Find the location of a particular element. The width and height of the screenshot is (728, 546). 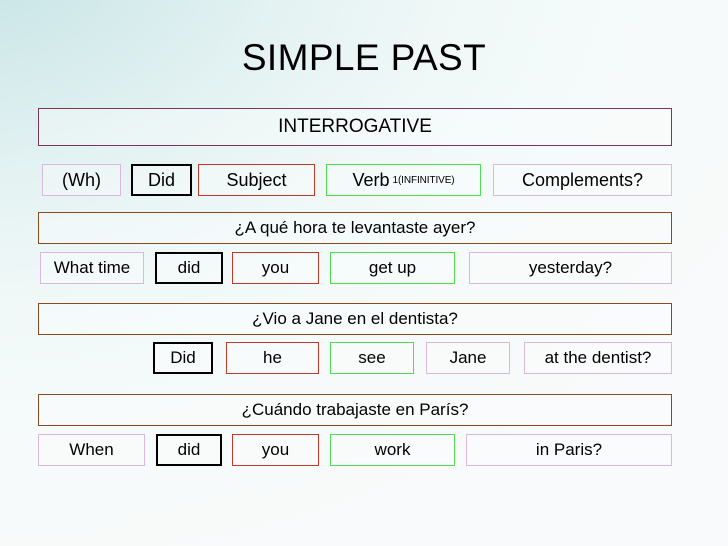

example-1-cell-subject: you is located at coordinates (275, 268).